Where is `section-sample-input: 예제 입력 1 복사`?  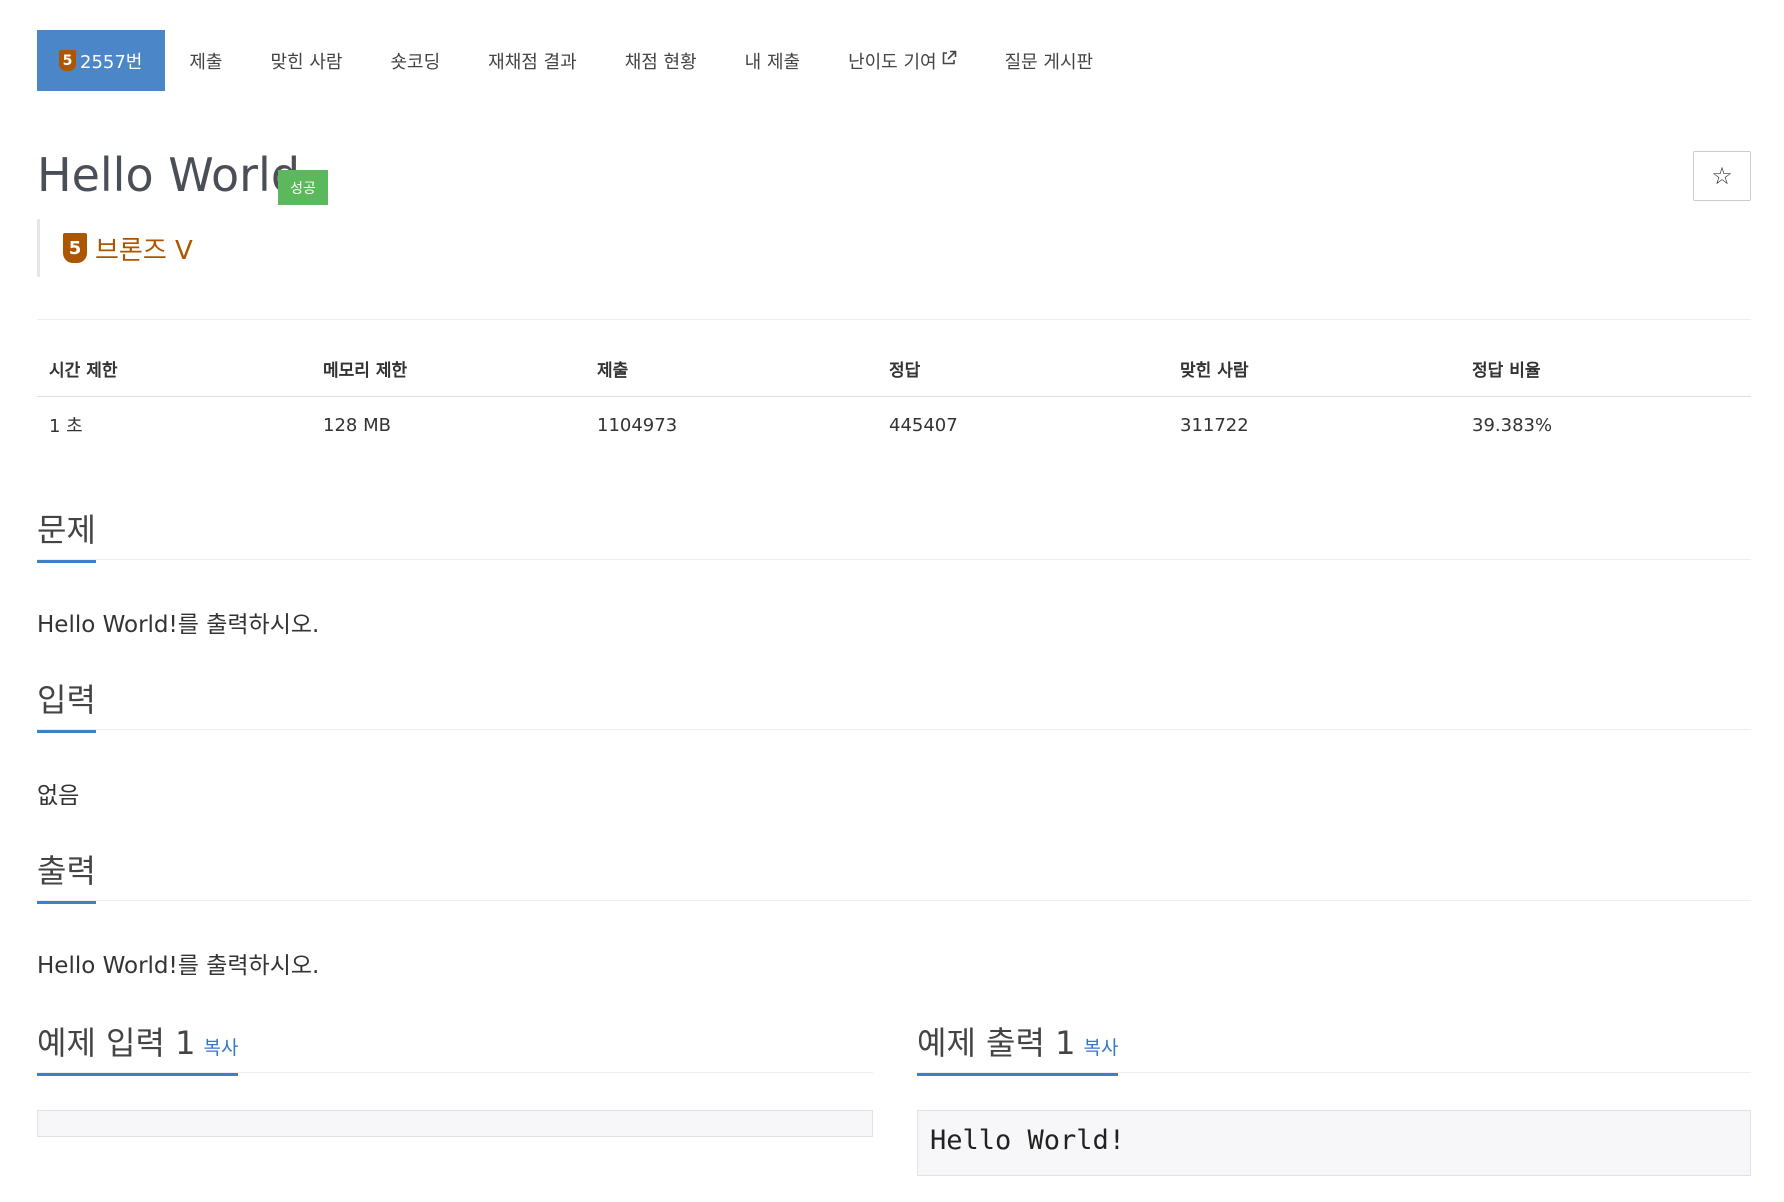
section-sample-input: 예제 입력 1 복사 is located at coordinates (138, 1047).